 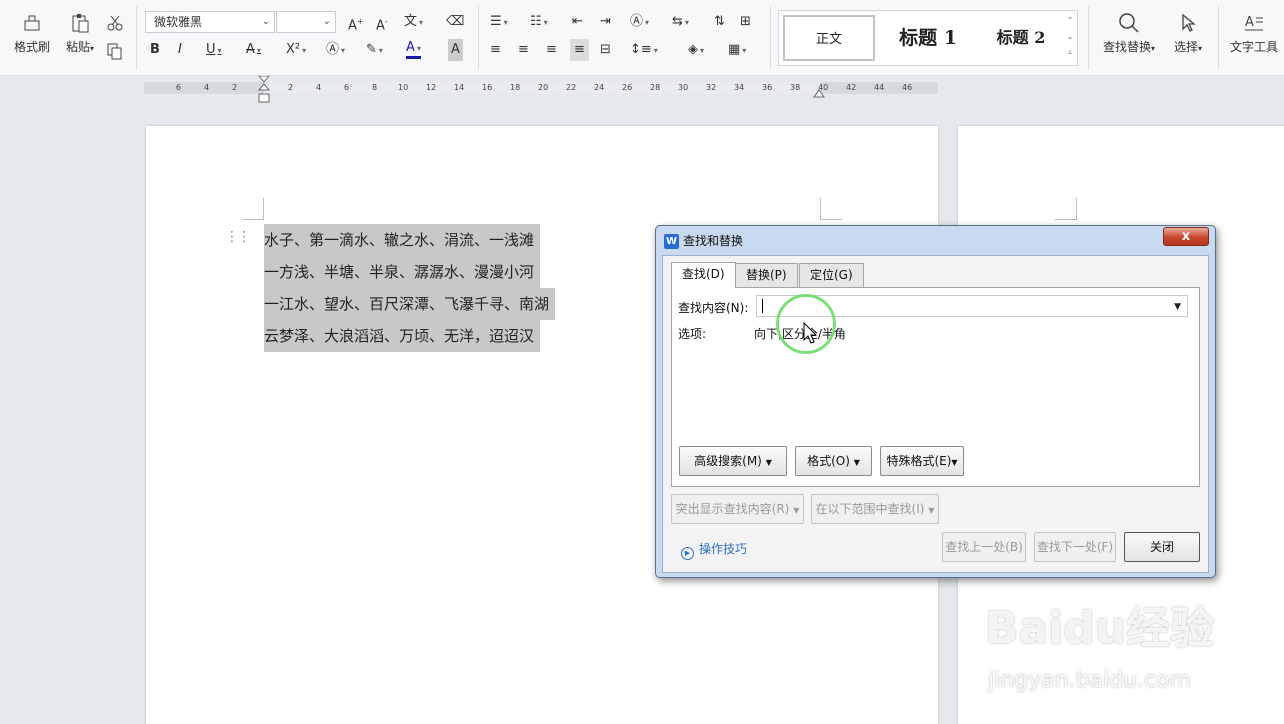 What do you see at coordinates (719, 22) in the screenshot?
I see `line-sort-icon: ⇅` at bounding box center [719, 22].